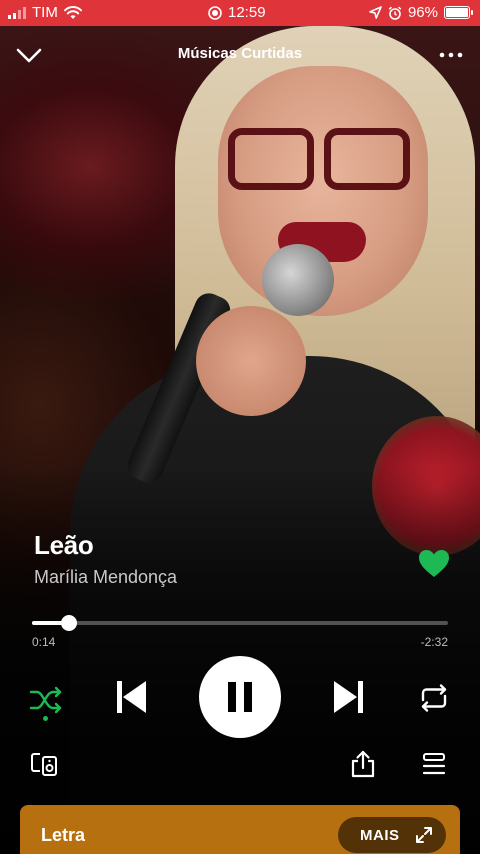 Image resolution: width=480 pixels, height=854 pixels. I want to click on pause-button, so click(240, 697).